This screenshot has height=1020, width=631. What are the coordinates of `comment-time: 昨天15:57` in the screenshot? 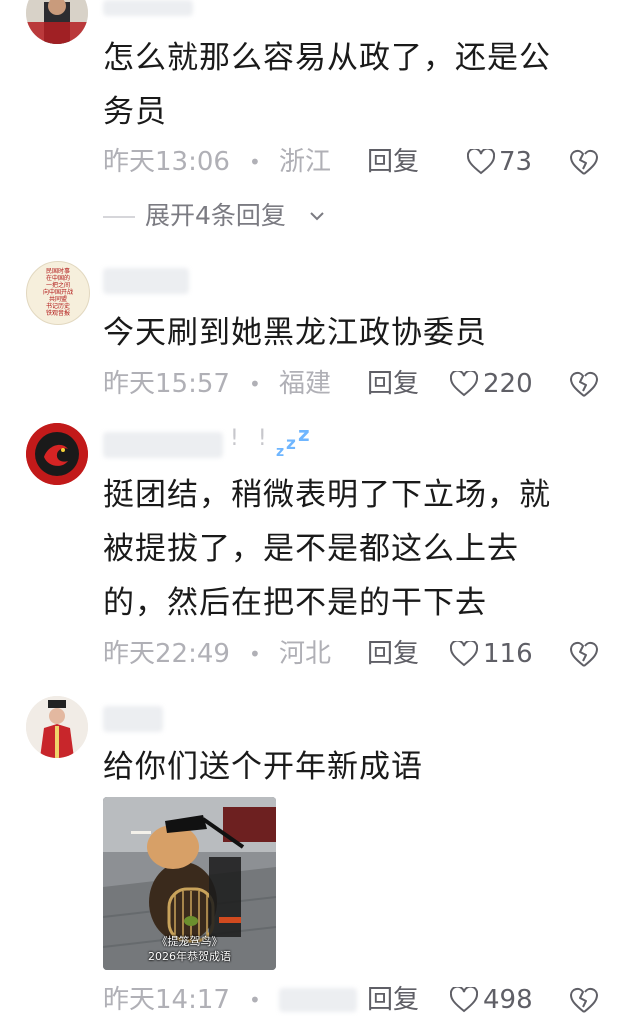 It's located at (166, 384).